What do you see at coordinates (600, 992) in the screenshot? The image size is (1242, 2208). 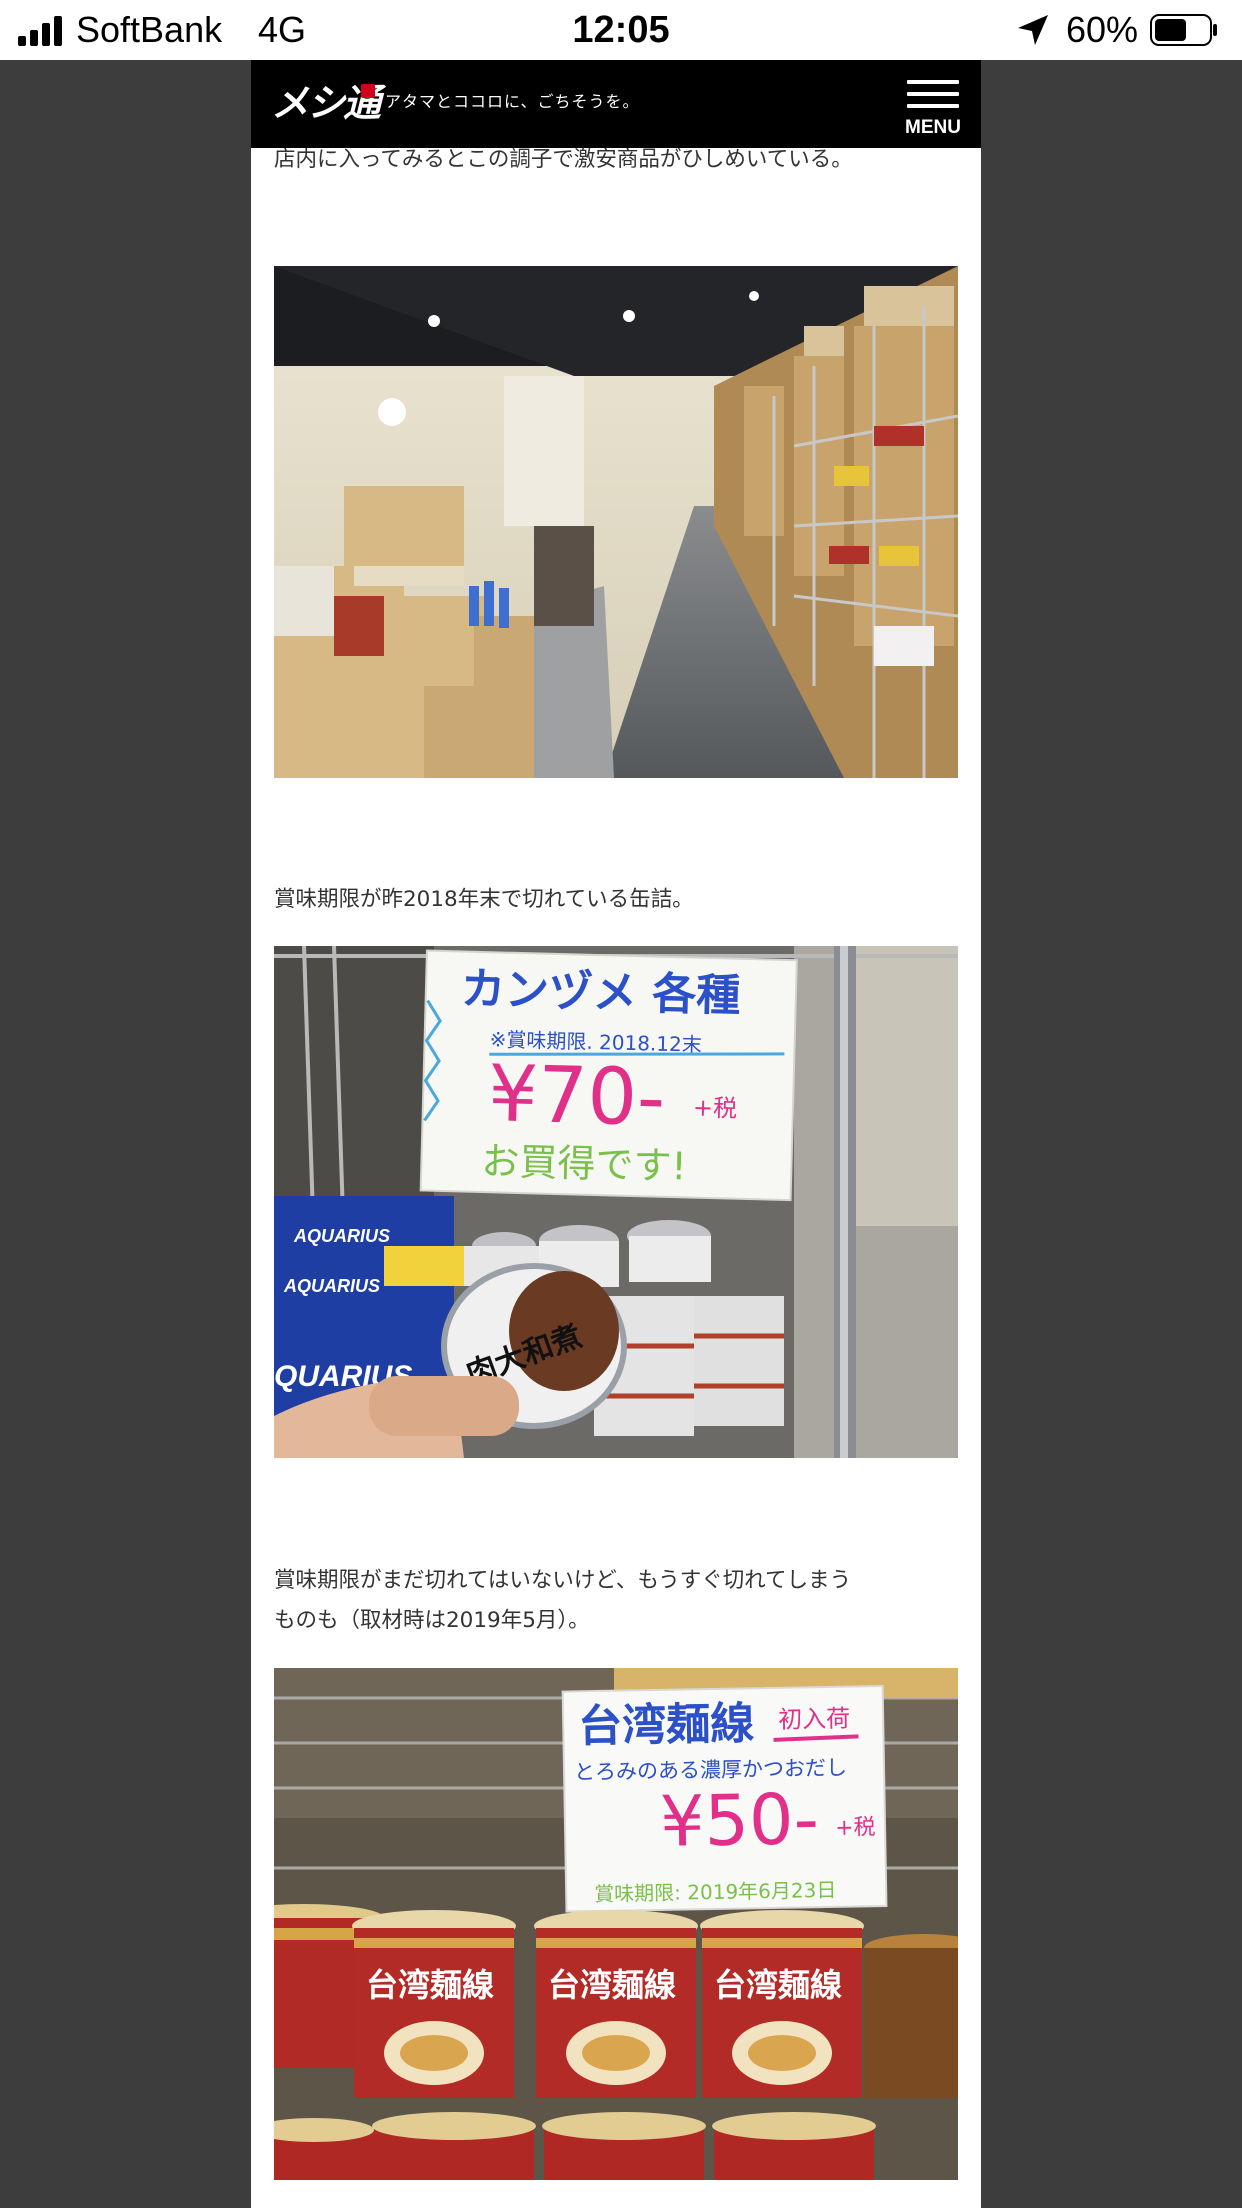 I see `sign-title: カンヅメ 各種` at bounding box center [600, 992].